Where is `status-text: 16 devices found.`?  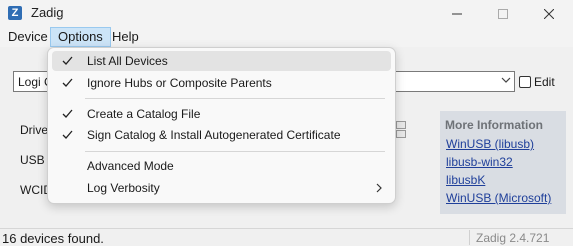
status-text: 16 devices found. is located at coordinates (53, 238).